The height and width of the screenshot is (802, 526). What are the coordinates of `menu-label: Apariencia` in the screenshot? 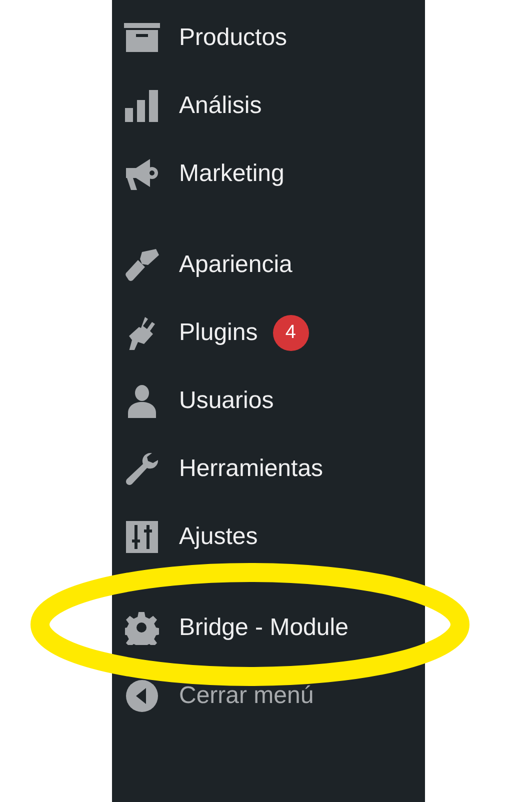 It's located at (235, 265).